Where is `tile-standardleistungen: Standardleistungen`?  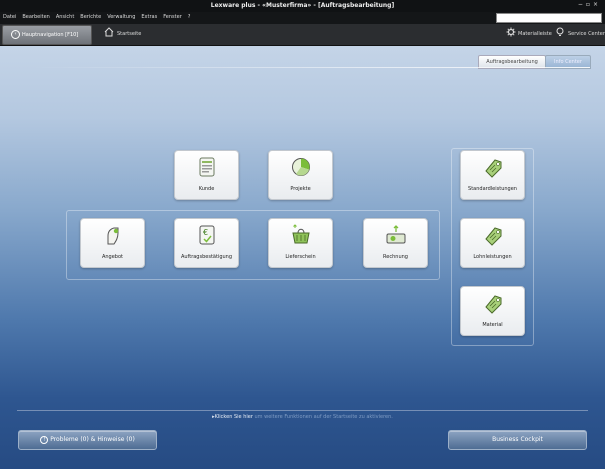 tile-standardleistungen: Standardleistungen is located at coordinates (492, 175).